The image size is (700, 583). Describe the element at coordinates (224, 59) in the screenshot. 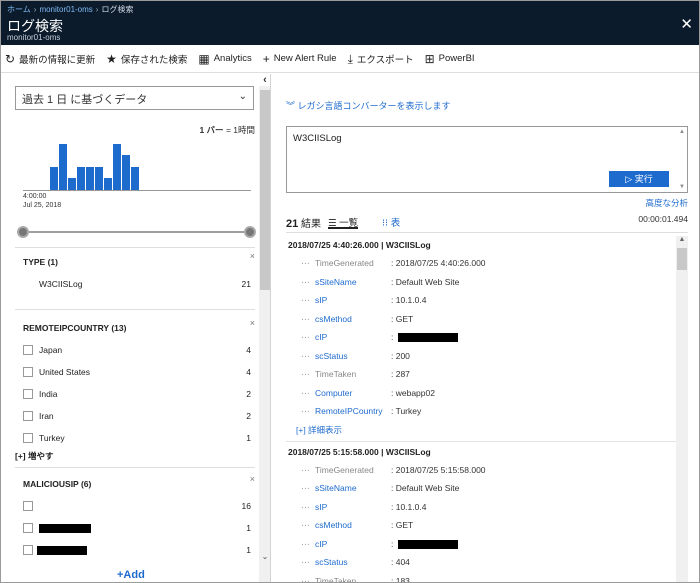

I see `analytics-button: ▦ Analytics` at that location.